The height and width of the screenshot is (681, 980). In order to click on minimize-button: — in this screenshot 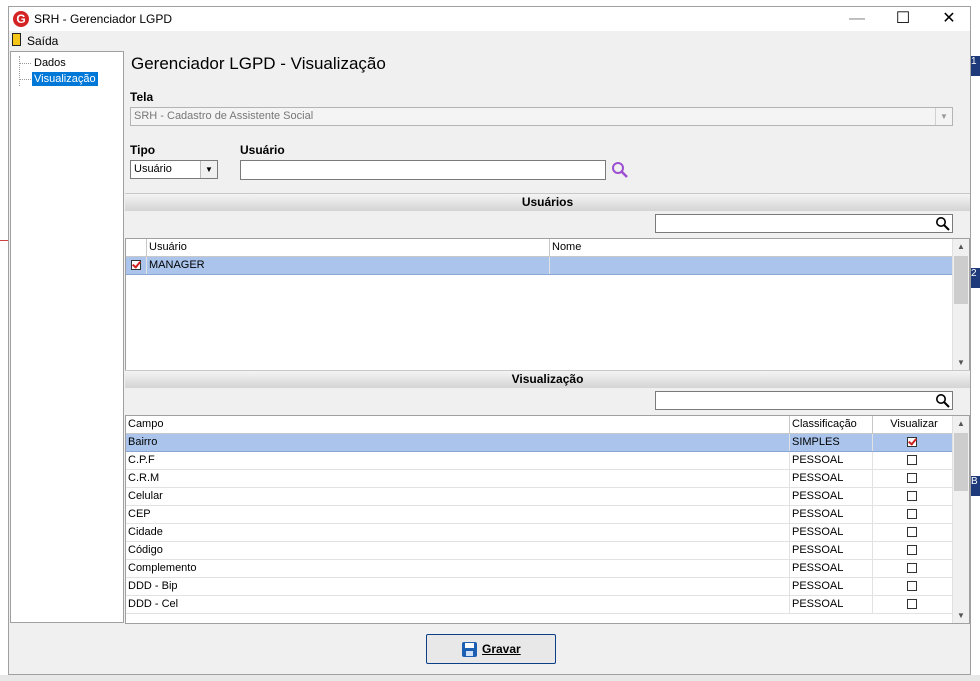, I will do `click(857, 19)`.